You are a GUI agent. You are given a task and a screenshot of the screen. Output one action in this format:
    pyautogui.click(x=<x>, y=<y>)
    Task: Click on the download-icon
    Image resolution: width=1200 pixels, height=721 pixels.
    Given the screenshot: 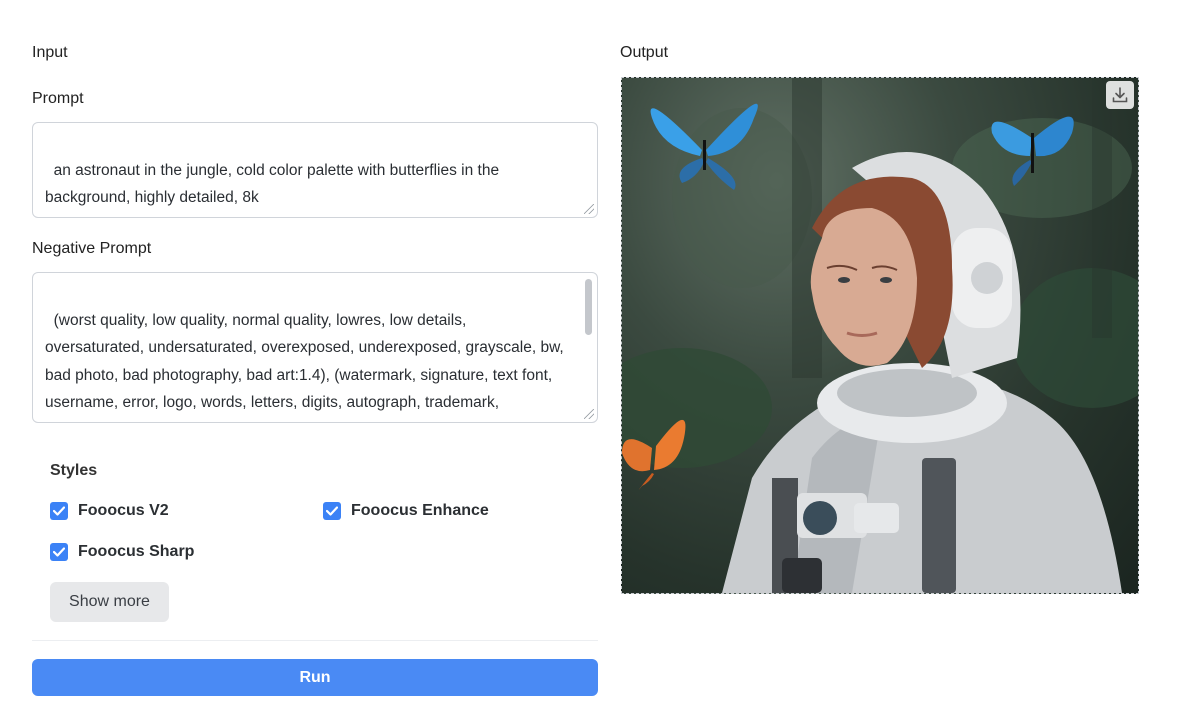 What is the action you would take?
    pyautogui.click(x=1120, y=95)
    